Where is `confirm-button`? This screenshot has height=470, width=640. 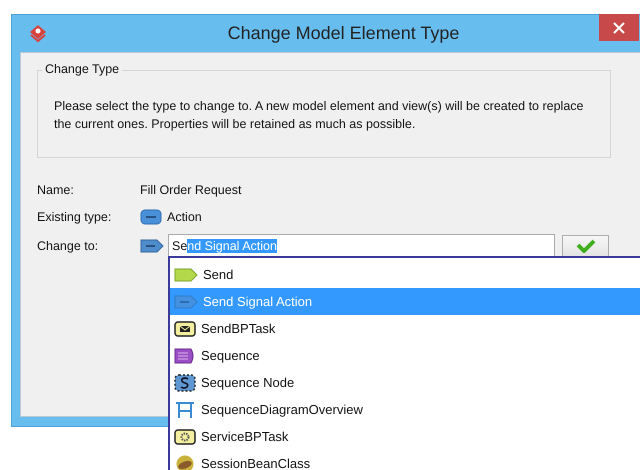
confirm-button is located at coordinates (585, 246).